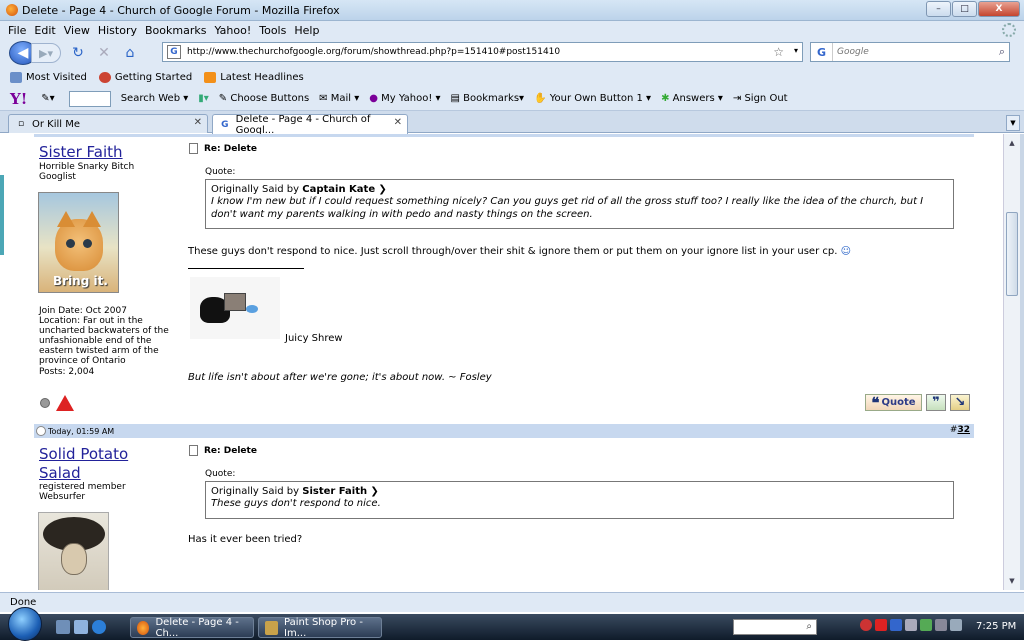 The image size is (1024, 641). I want to click on menu-yahoo: Yahoo!, so click(232, 30).